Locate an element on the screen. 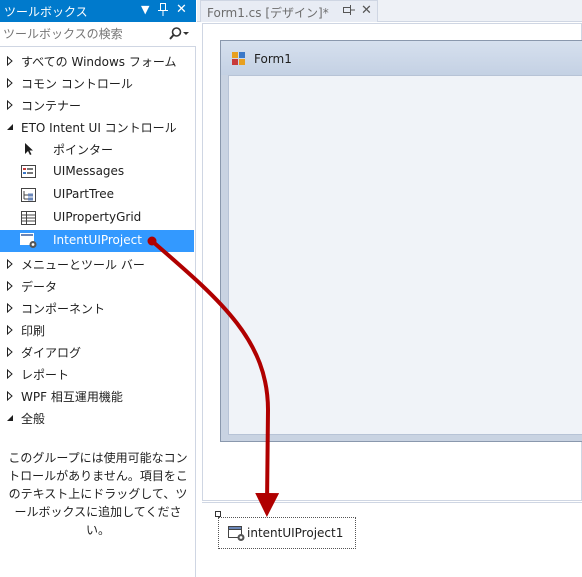 This screenshot has height=577, width=582. close-icon: ✕ is located at coordinates (181, 9).